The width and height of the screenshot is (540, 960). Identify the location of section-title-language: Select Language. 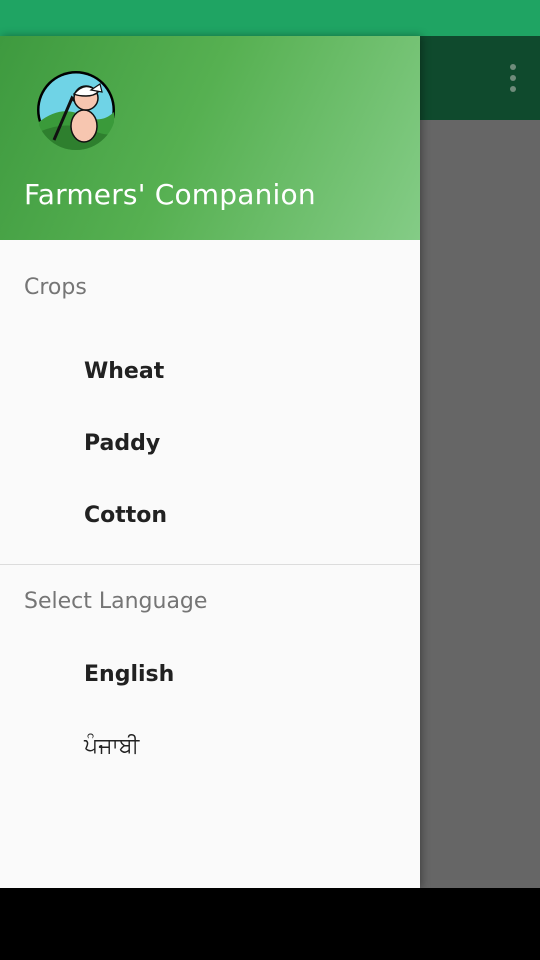
(116, 601).